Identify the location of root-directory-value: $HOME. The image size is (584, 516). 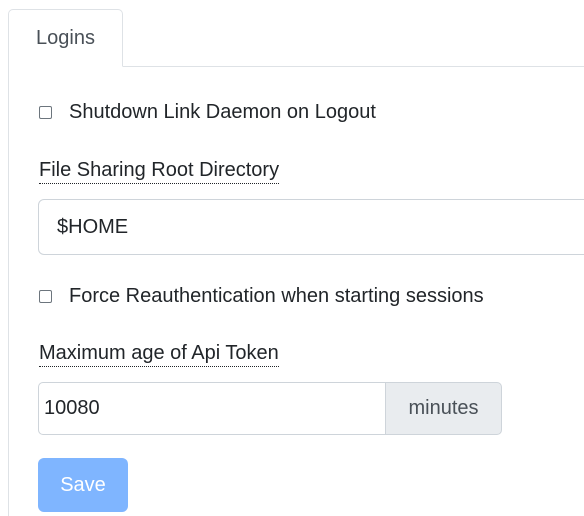
(93, 226).